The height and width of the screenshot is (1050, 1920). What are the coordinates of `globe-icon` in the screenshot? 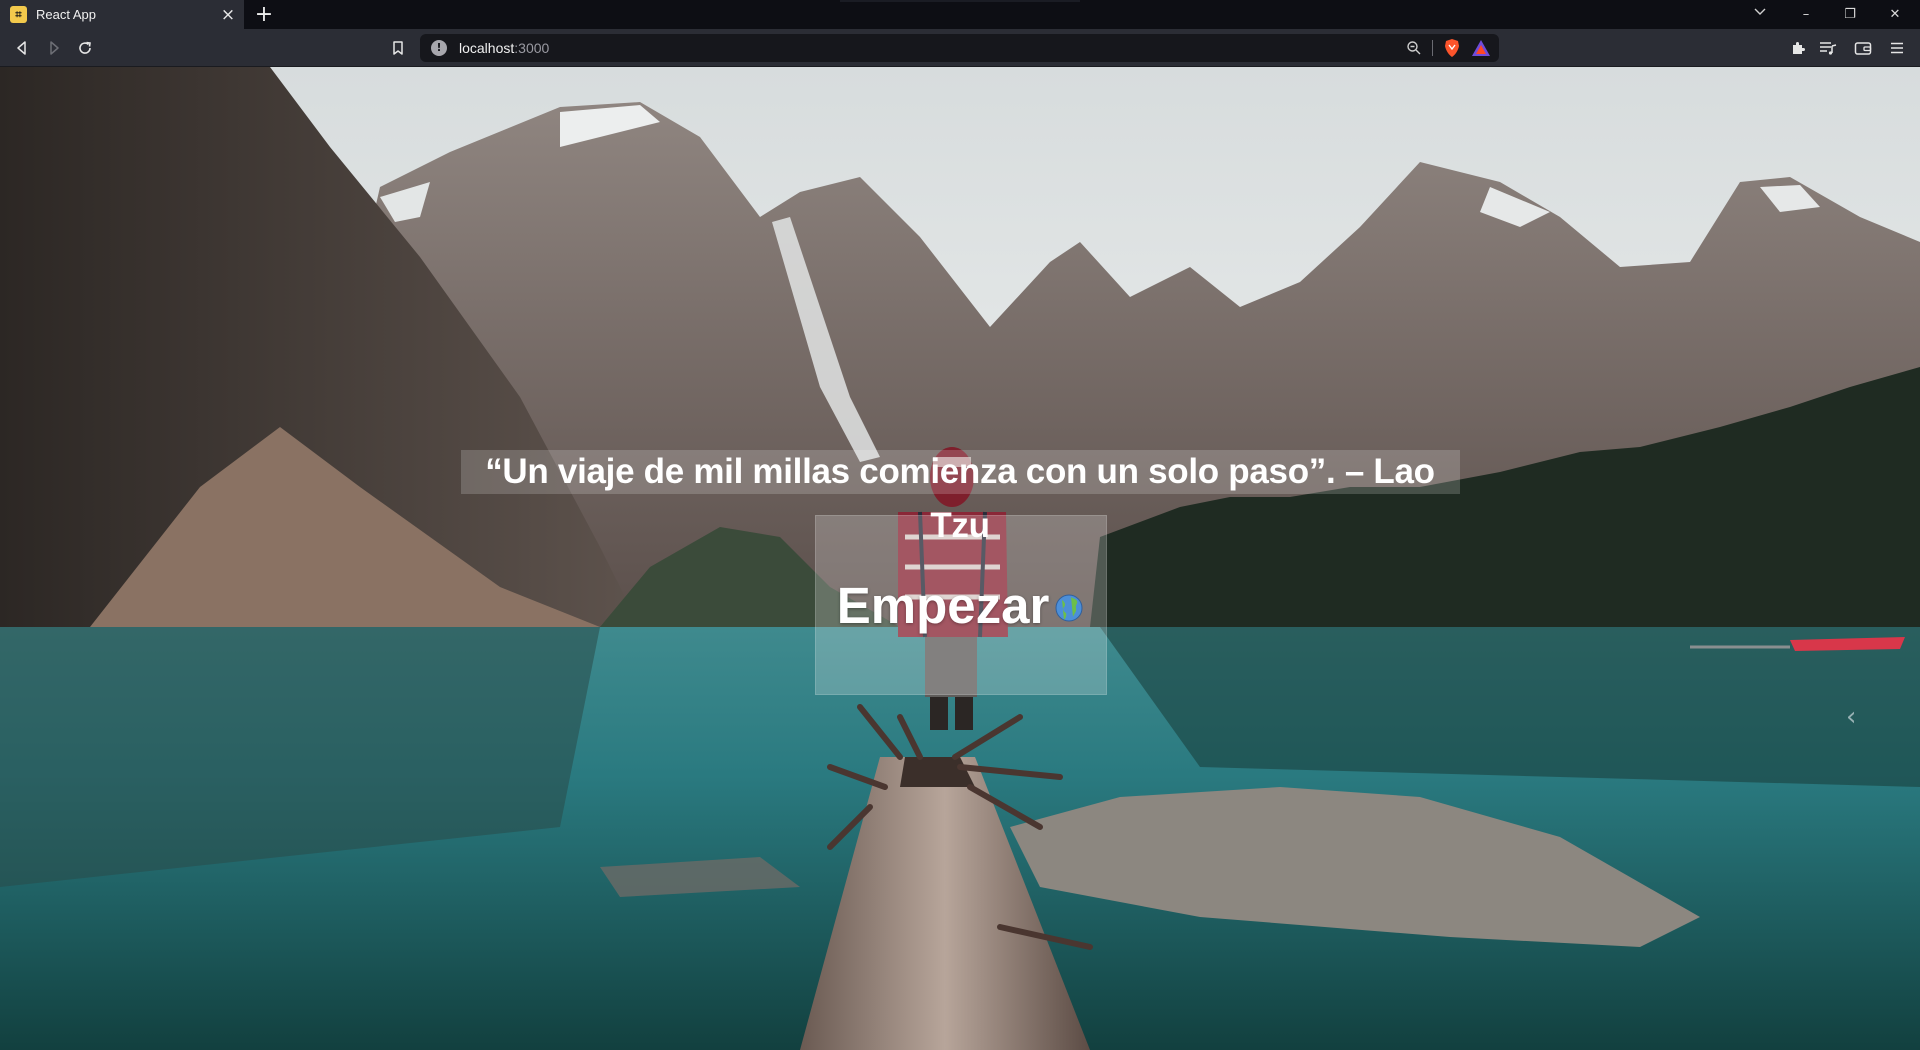 It's located at (1069, 608).